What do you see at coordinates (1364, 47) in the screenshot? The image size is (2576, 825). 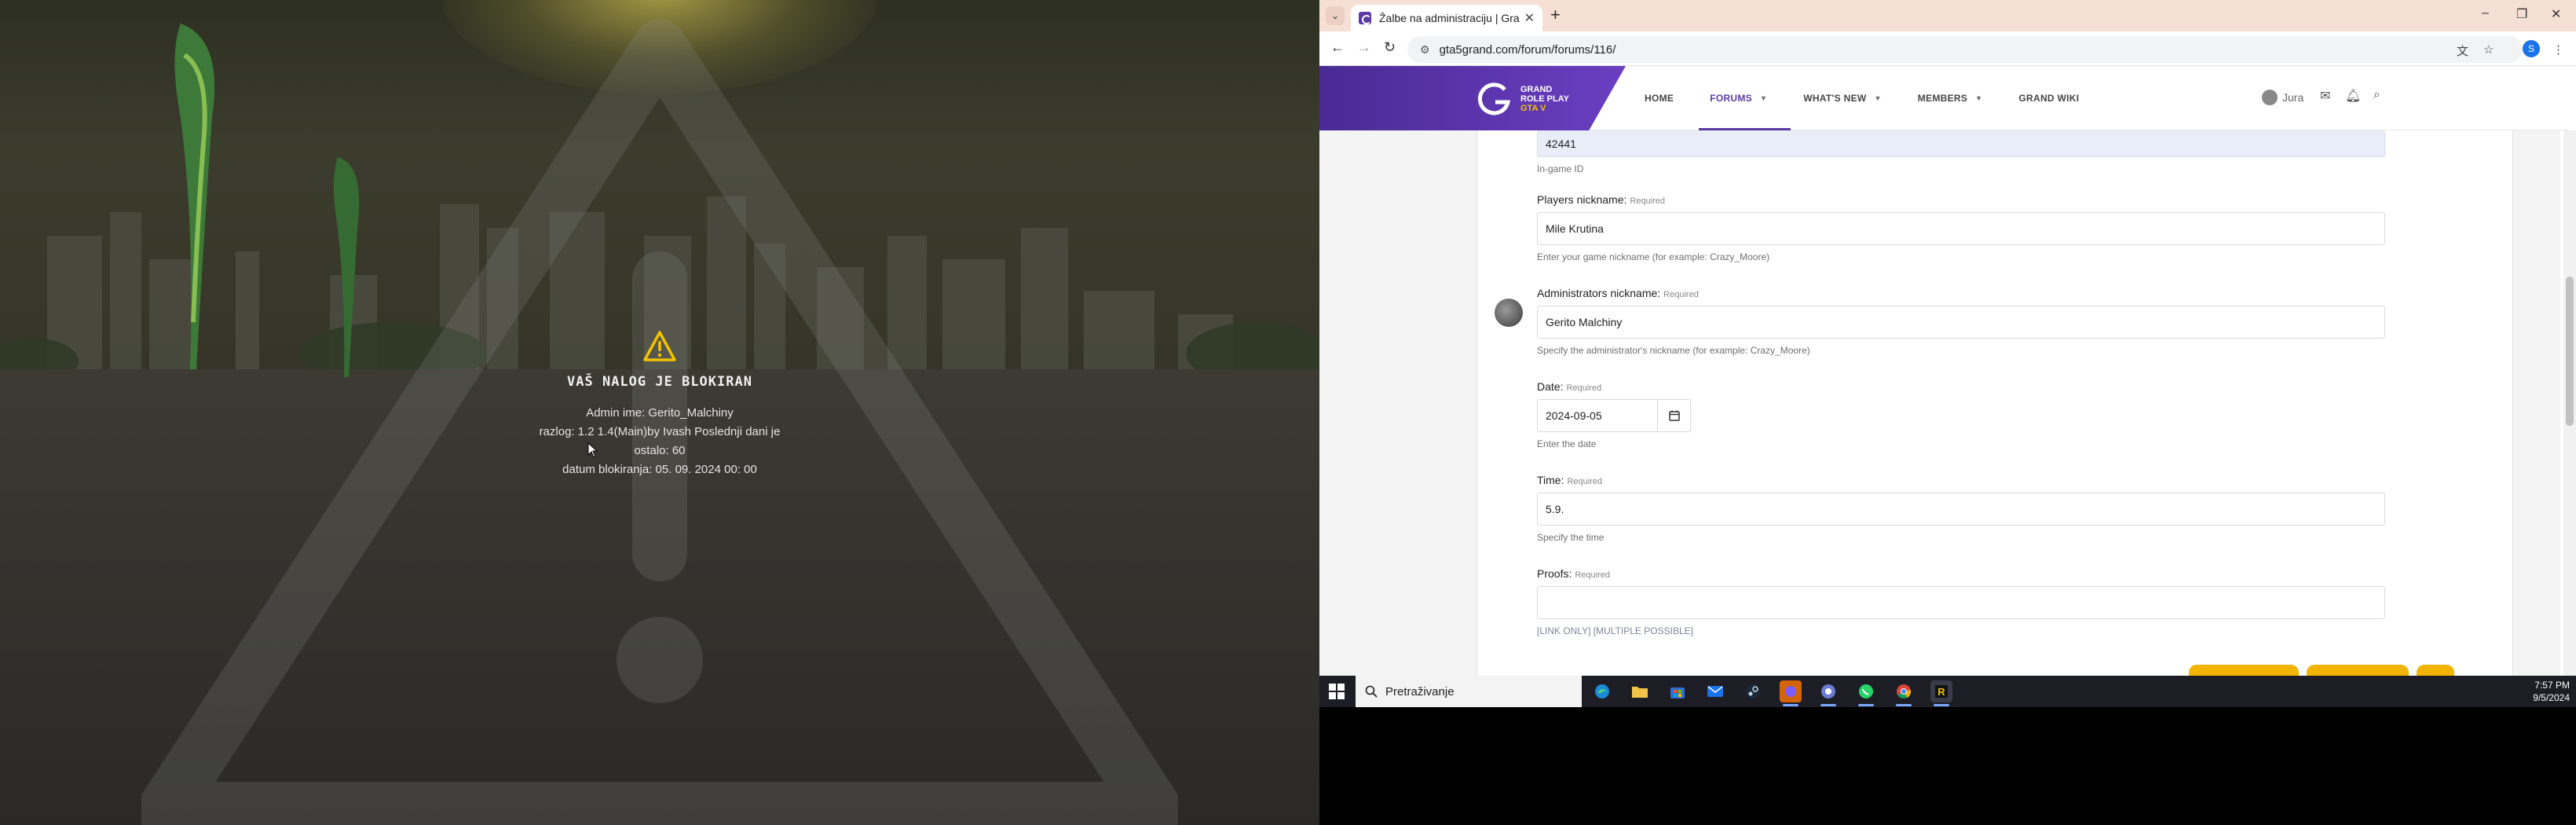 I see `forward-icon: →` at bounding box center [1364, 47].